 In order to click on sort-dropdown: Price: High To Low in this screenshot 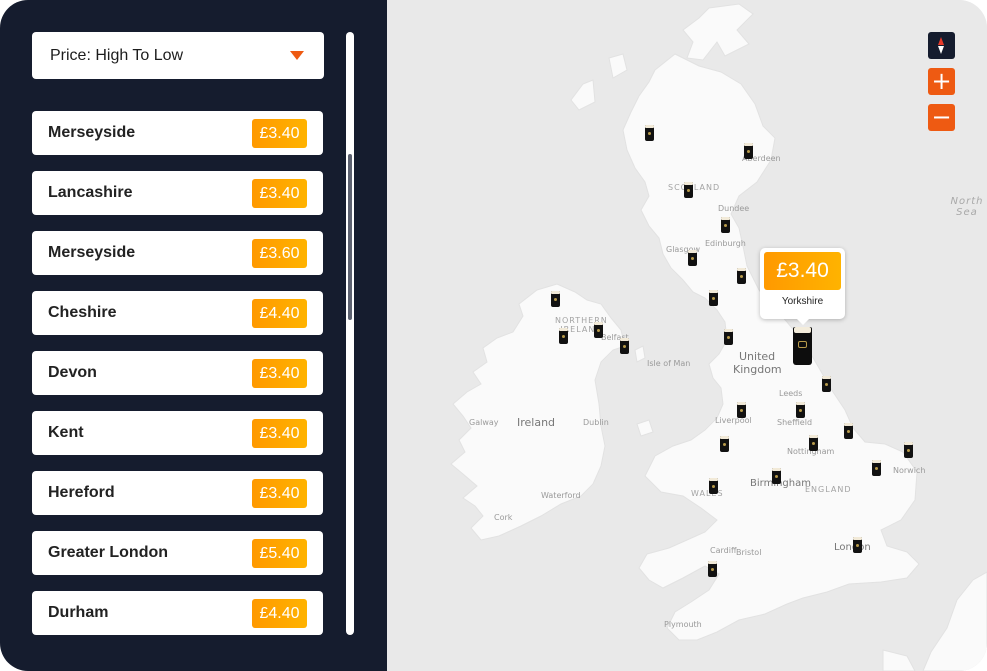, I will do `click(178, 55)`.